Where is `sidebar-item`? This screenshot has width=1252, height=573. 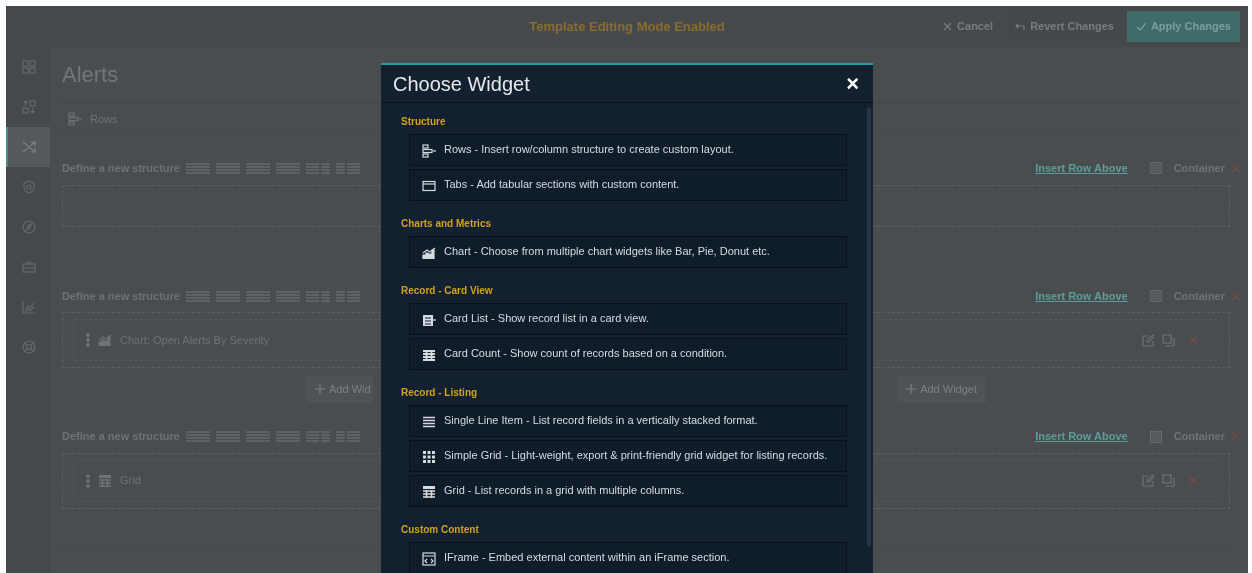
sidebar-item is located at coordinates (28, 147).